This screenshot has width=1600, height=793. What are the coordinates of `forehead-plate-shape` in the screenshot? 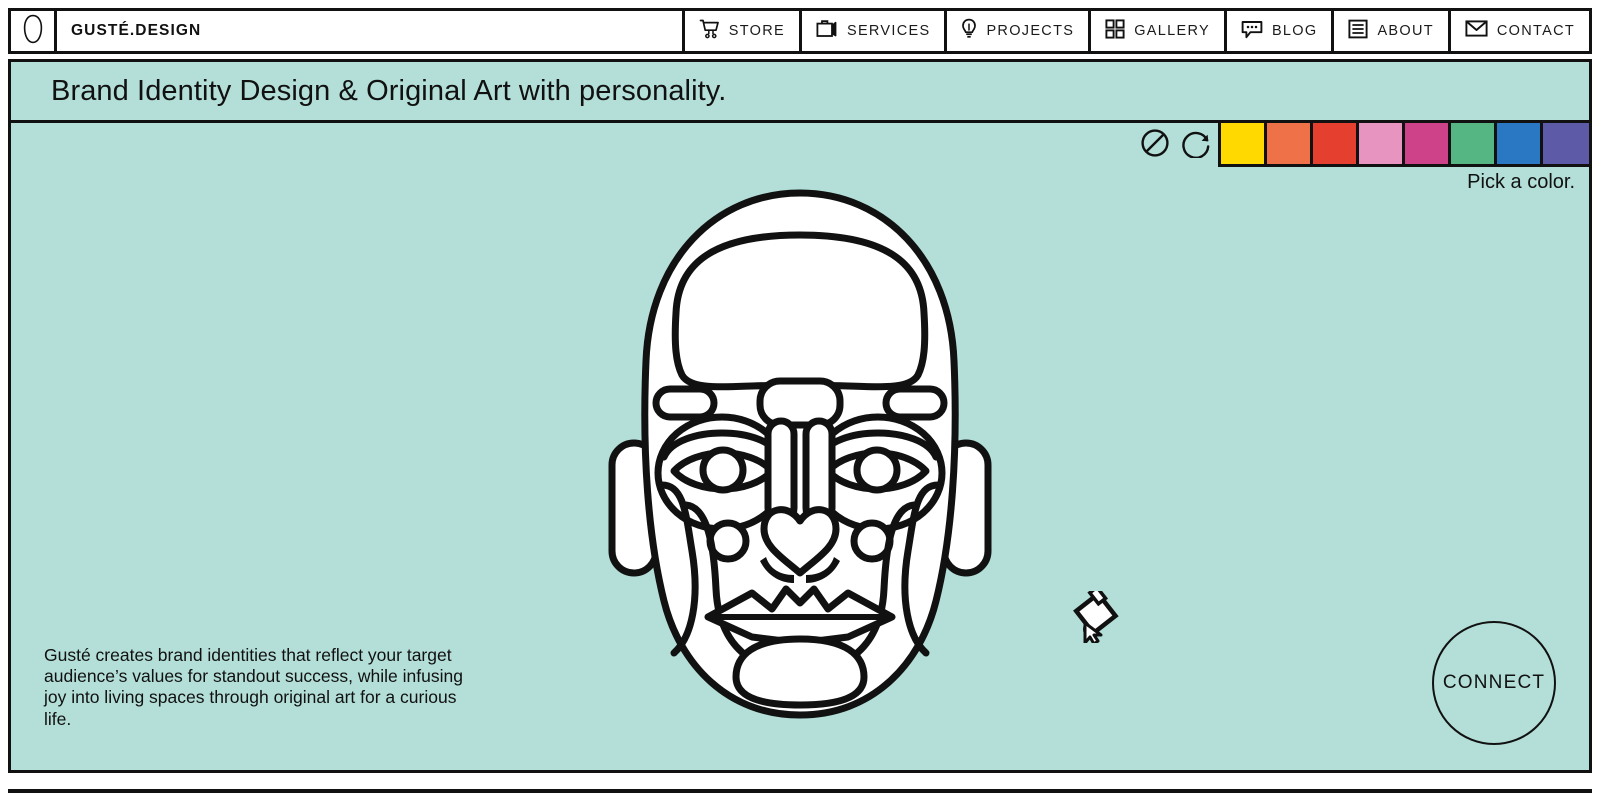 It's located at (800, 311).